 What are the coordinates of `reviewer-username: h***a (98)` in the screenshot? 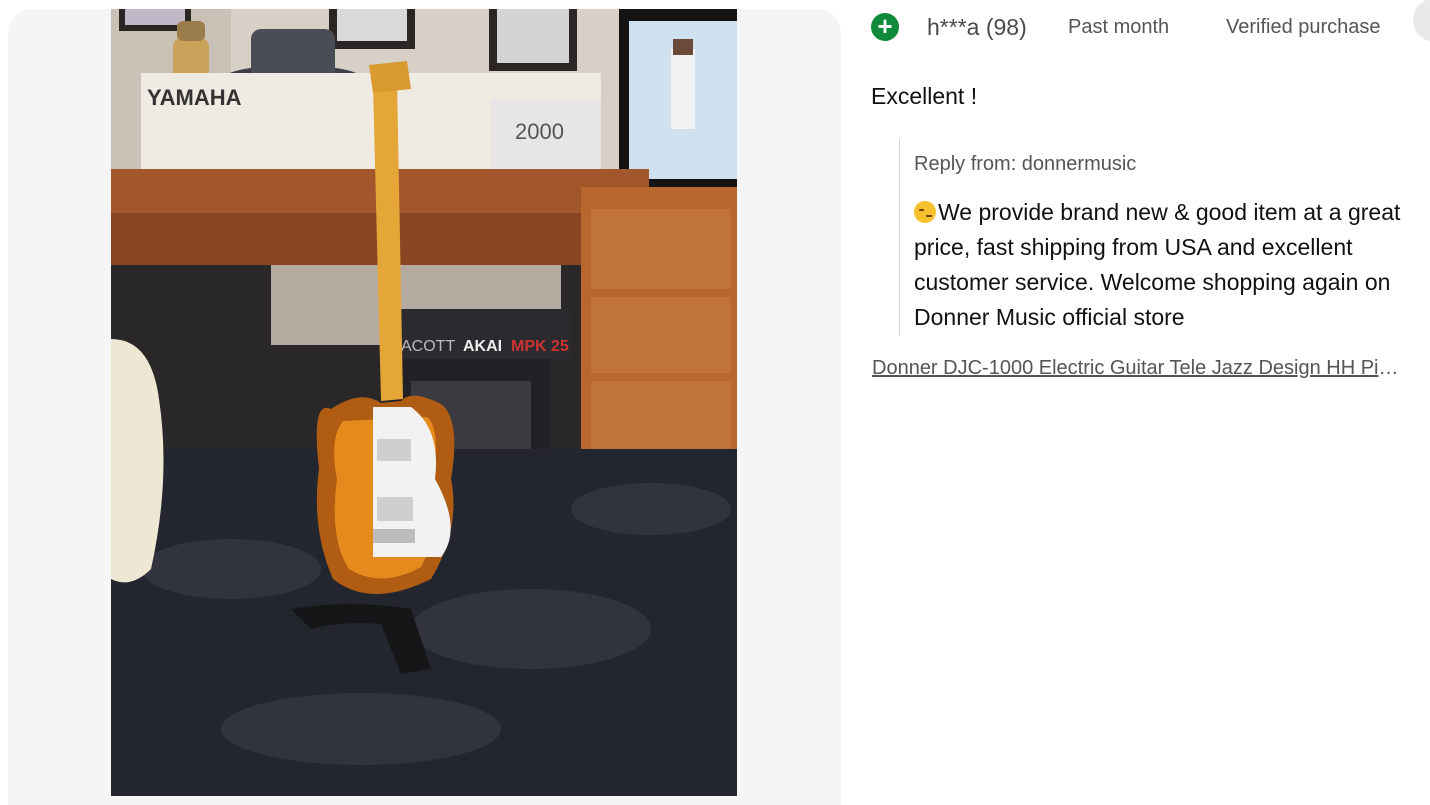 It's located at (977, 27).